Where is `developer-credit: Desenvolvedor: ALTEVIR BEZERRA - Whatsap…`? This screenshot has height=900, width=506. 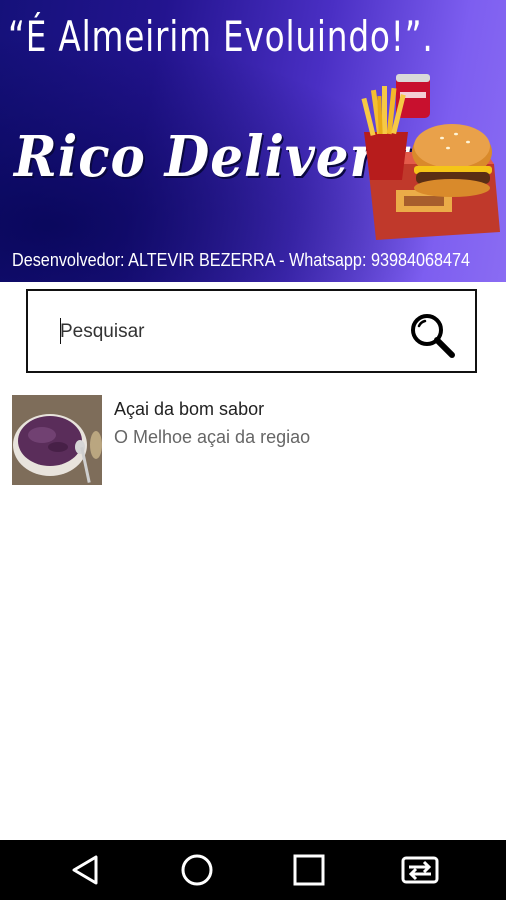
developer-credit: Desenvolvedor: ALTEVIR BEZERRA - Whatsap… is located at coordinates (241, 260).